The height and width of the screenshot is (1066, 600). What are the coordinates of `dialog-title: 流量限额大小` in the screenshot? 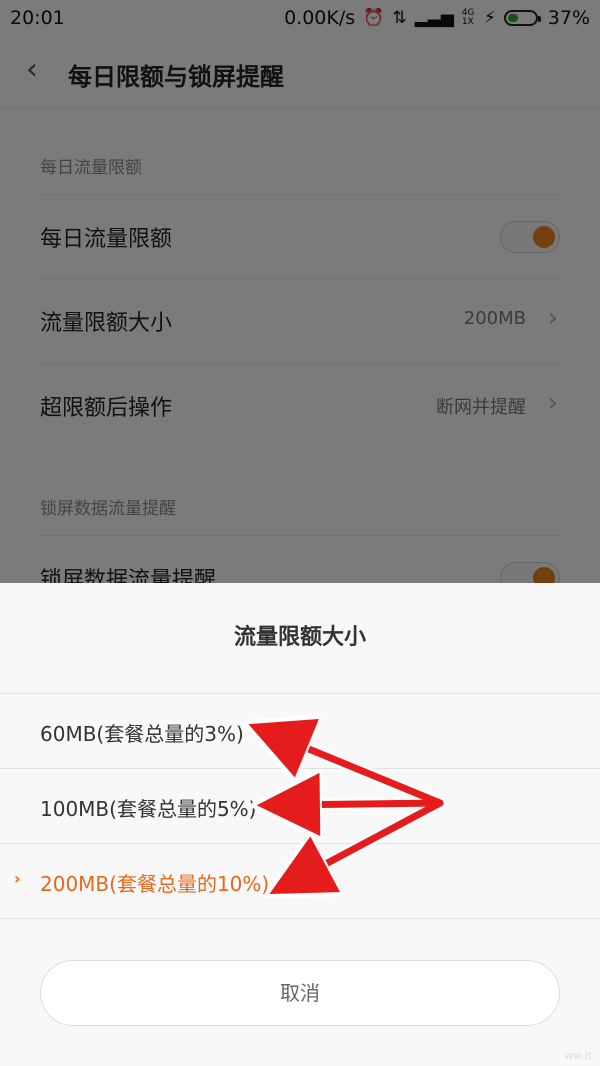 It's located at (300, 638).